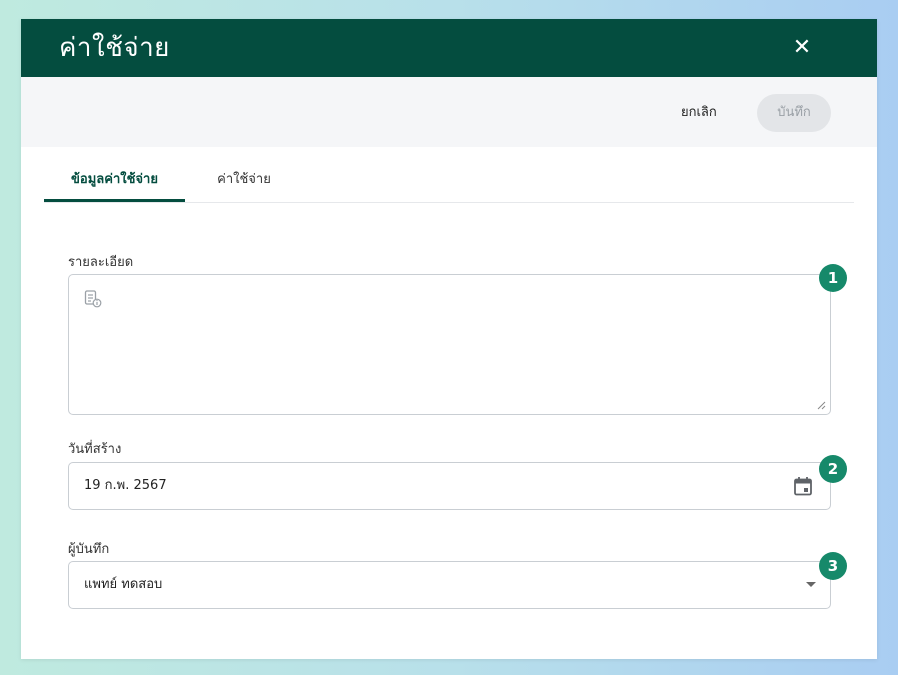 This screenshot has height=675, width=898. What do you see at coordinates (449, 48) in the screenshot?
I see `dialog-header: ค่าใช้จ่าย ✕` at bounding box center [449, 48].